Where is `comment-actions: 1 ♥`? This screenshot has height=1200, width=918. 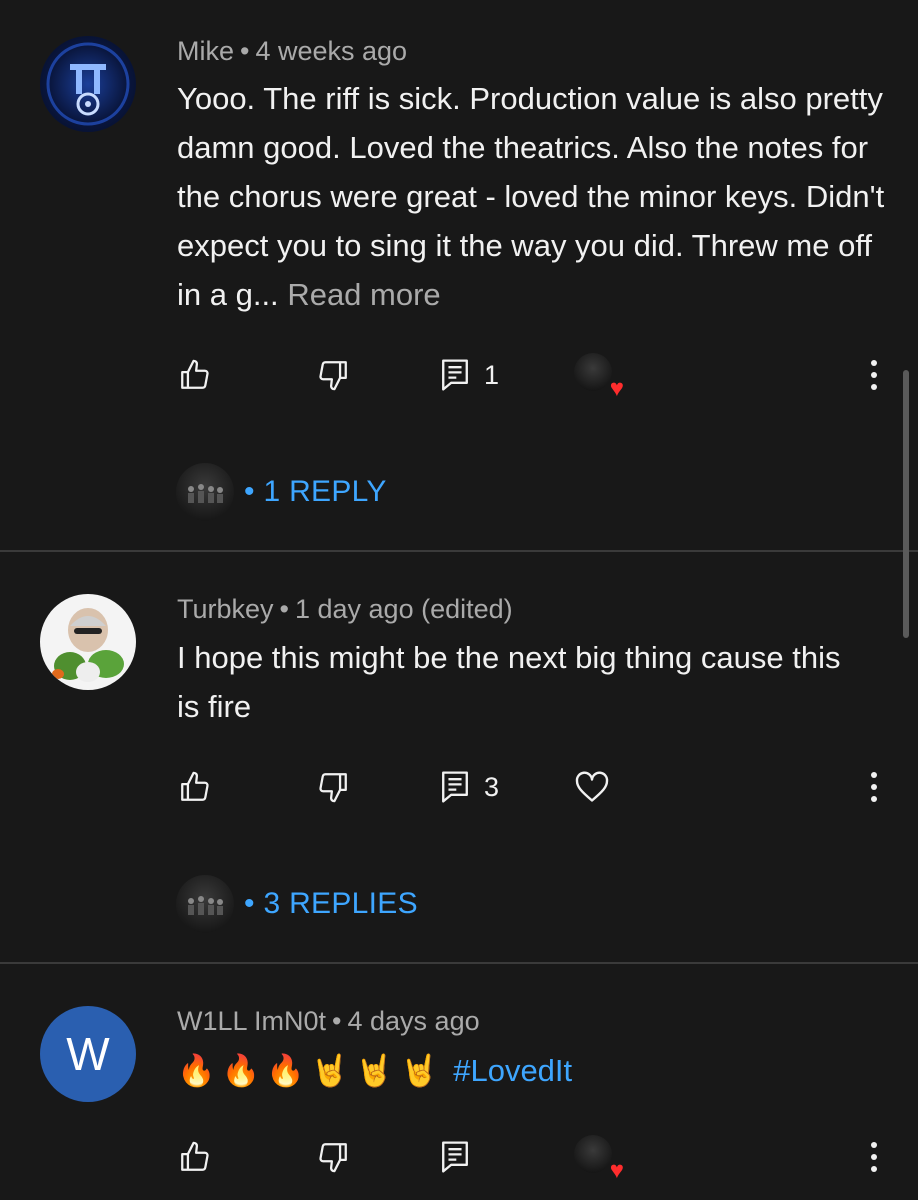 comment-actions: 1 ♥ is located at coordinates (459, 375).